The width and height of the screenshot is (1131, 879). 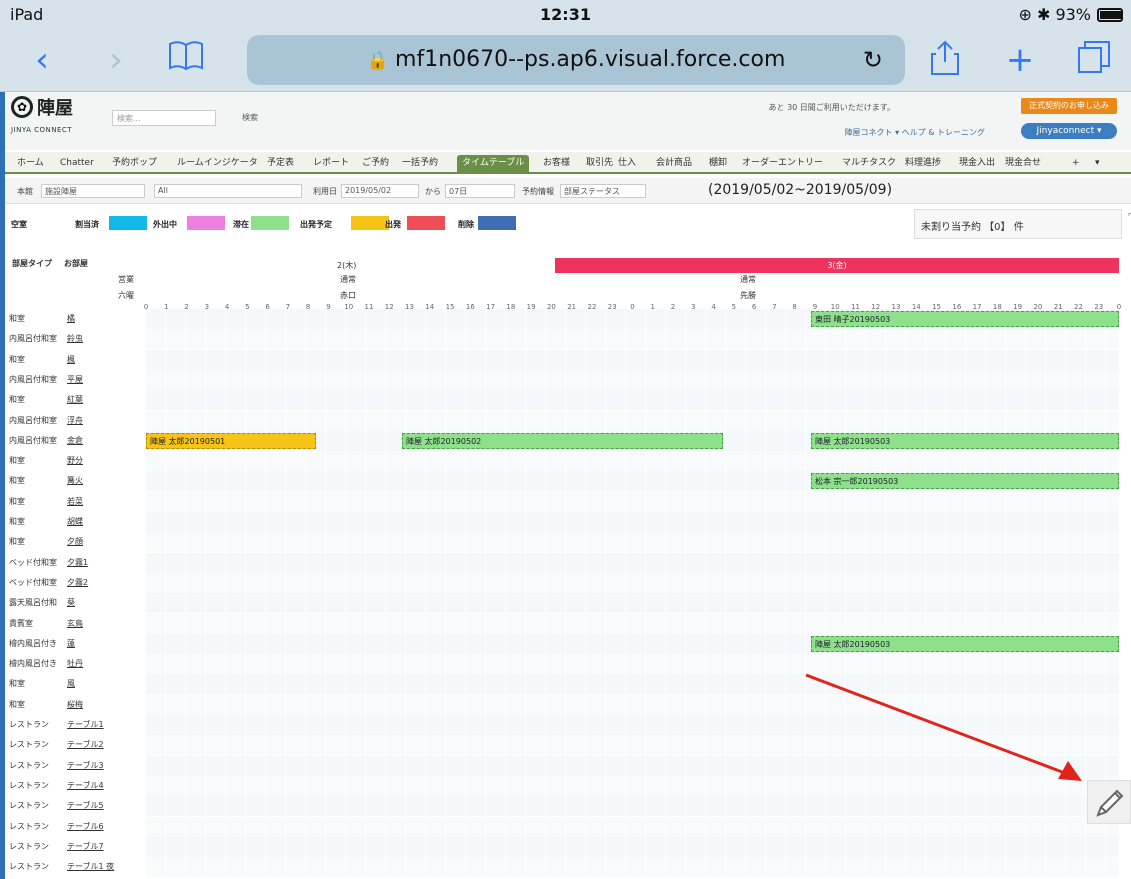 I want to click on tab-5: レポート, so click(x=331, y=163).